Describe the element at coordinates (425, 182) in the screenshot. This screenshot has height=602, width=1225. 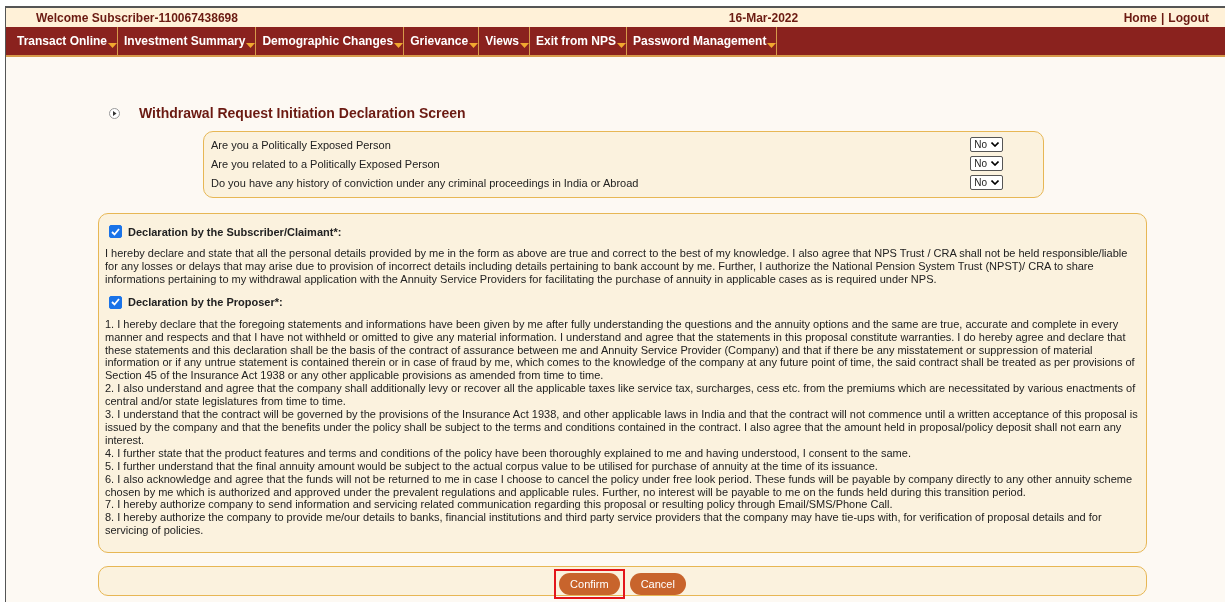
I see `question-label: Do you have any history of conviction under any criminal proceedings in India or Abroad` at that location.